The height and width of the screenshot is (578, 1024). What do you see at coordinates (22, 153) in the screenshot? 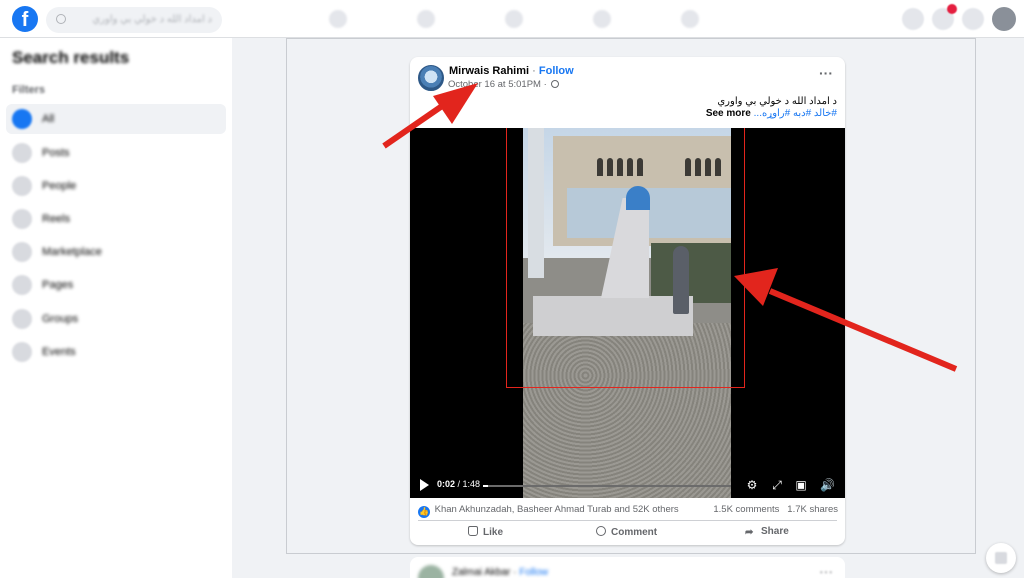
I see `posts-icon` at bounding box center [22, 153].